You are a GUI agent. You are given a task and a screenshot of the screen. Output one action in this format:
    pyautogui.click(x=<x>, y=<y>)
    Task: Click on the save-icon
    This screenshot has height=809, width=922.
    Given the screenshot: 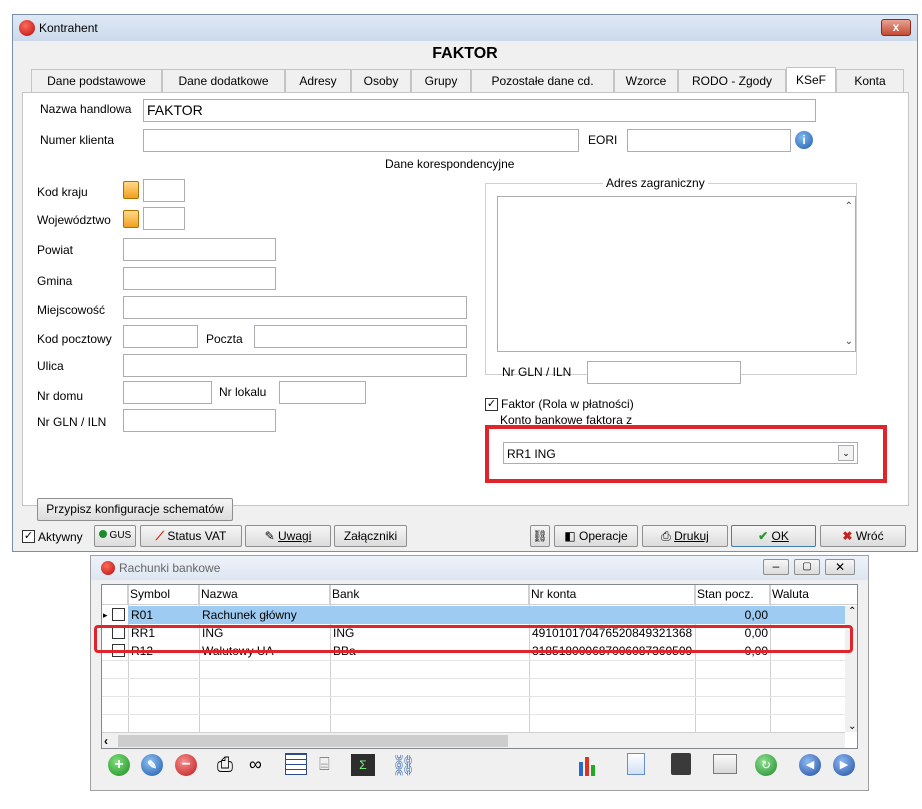 What is the action you would take?
    pyautogui.click(x=681, y=764)
    